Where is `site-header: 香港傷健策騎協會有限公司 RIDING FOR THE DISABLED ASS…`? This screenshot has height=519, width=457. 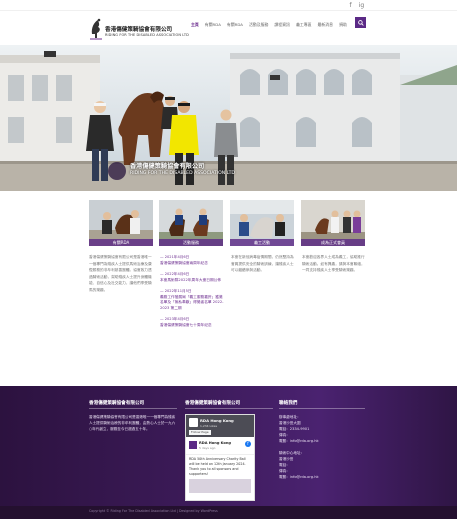
site-header: 香港傷健策騎協會有限公司 RIDING FOR THE DISABLED ASS… is located at coordinates (228, 28).